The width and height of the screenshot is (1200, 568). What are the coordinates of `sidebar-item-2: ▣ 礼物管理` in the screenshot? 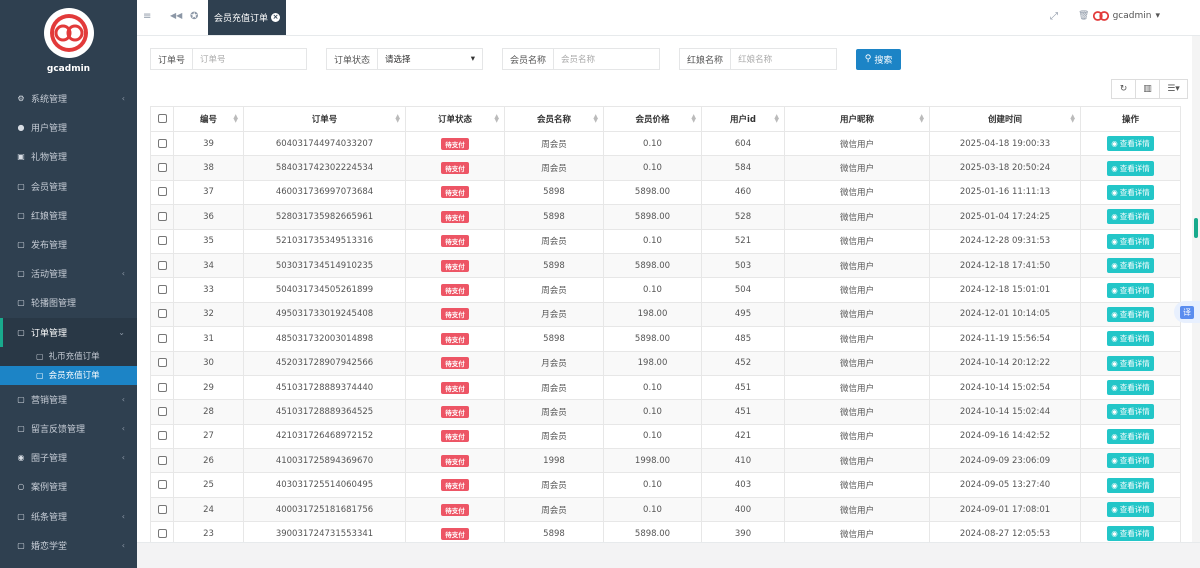 It's located at (68, 156).